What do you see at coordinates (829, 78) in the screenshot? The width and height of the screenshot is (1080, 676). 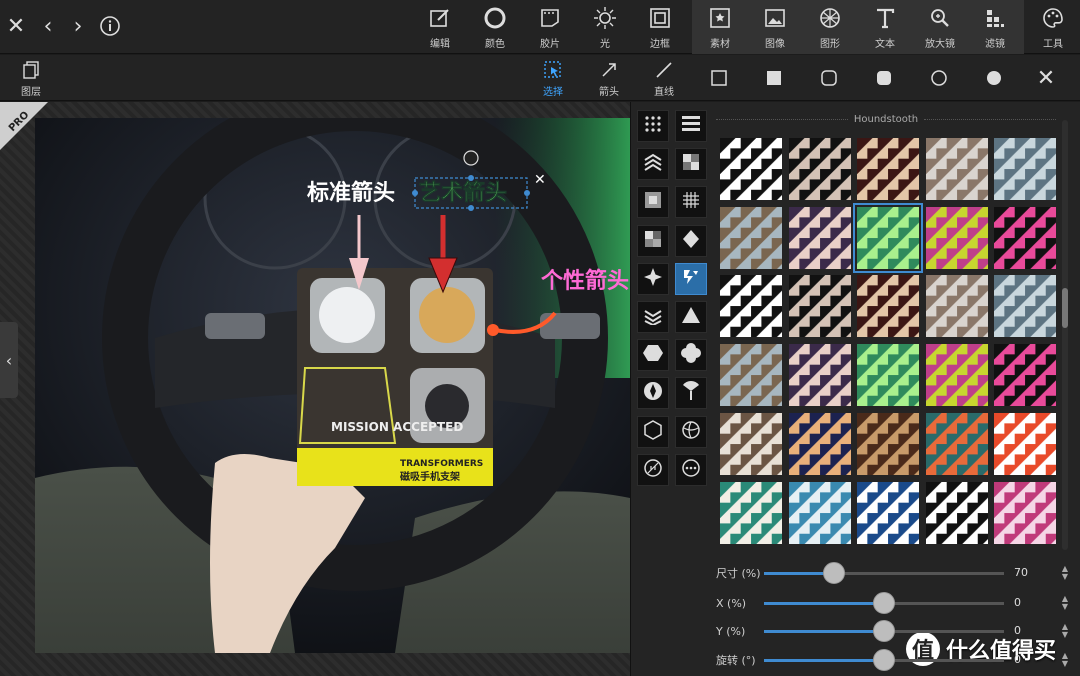 I see `roundrect-outline-tool` at bounding box center [829, 78].